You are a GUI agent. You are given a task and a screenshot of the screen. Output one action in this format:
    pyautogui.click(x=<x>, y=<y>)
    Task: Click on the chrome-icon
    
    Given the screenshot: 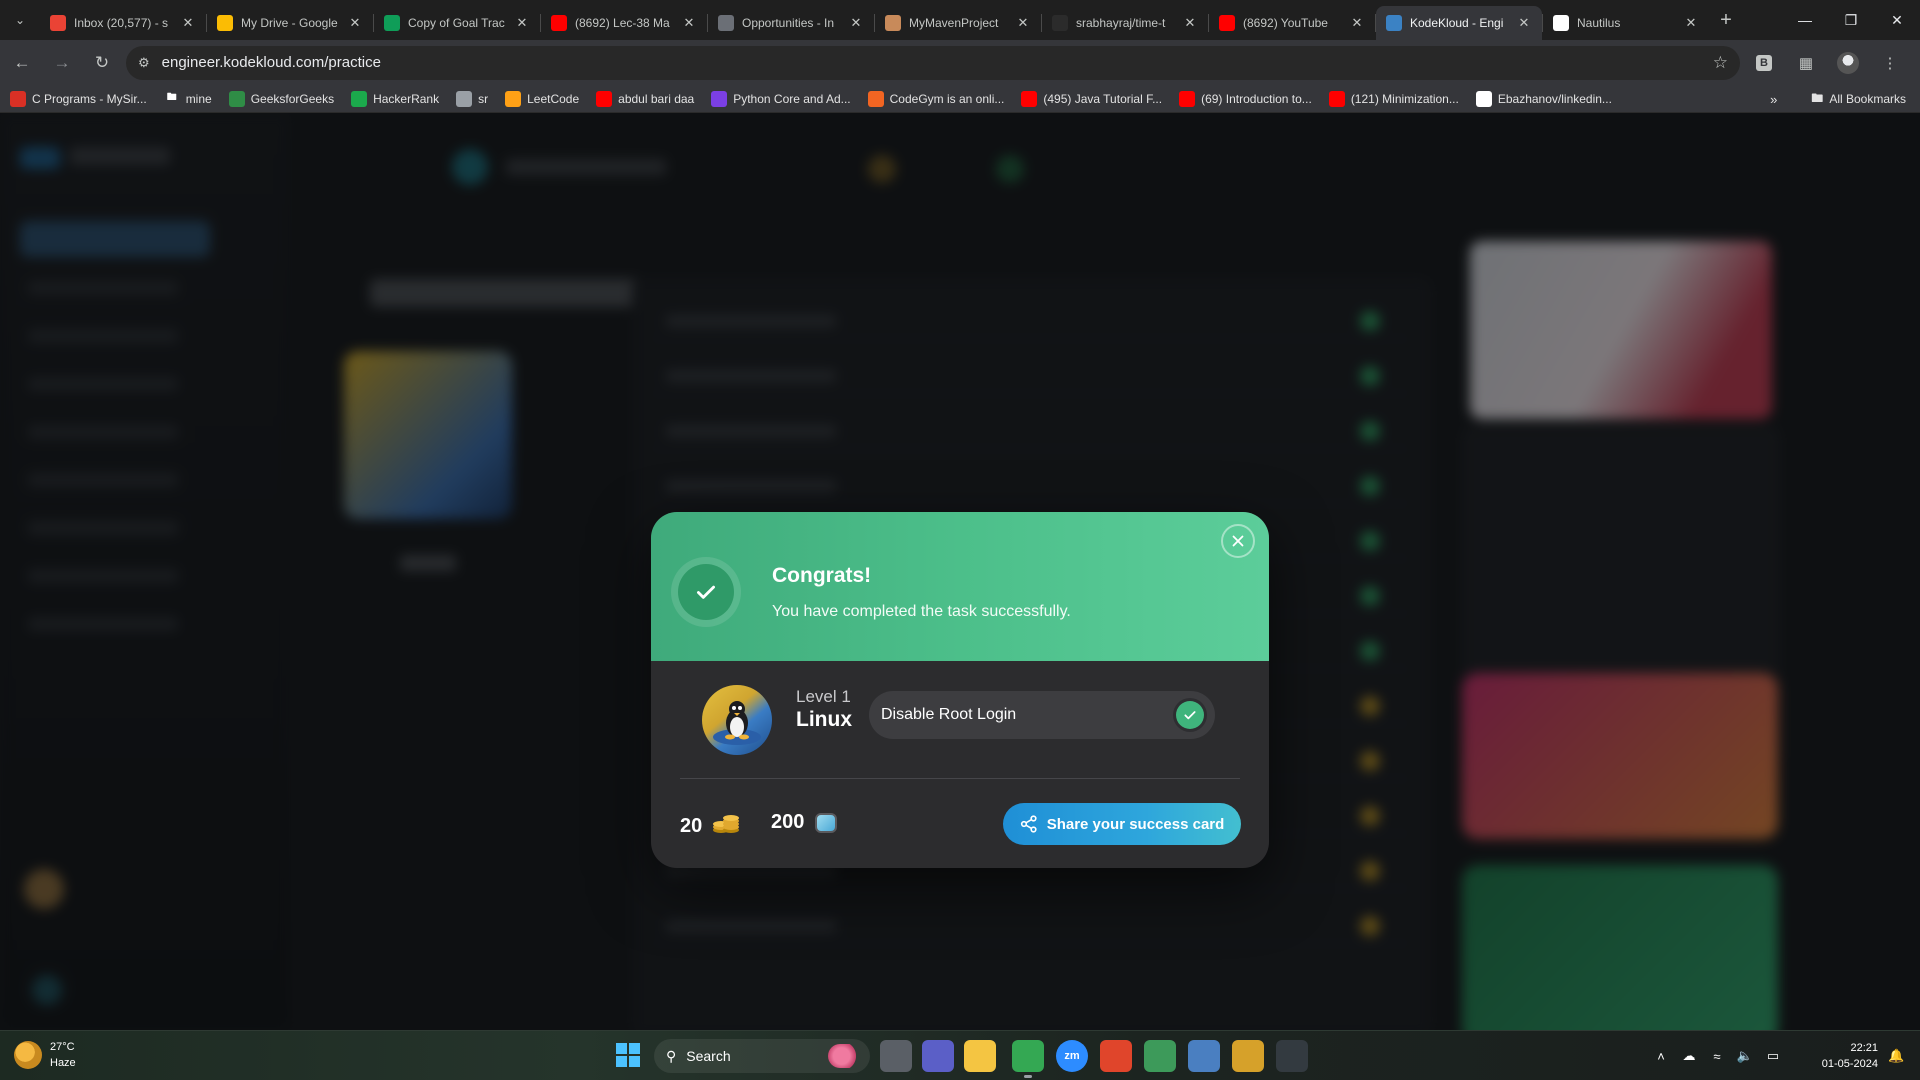 What is the action you would take?
    pyautogui.click(x=1028, y=1059)
    